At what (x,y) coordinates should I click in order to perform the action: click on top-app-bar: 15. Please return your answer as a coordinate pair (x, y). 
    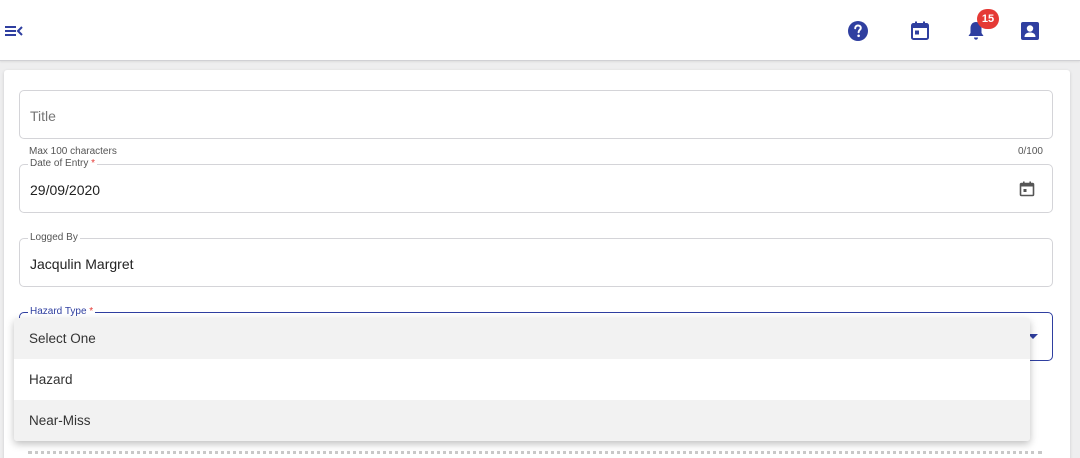
    Looking at the image, I should click on (540, 30).